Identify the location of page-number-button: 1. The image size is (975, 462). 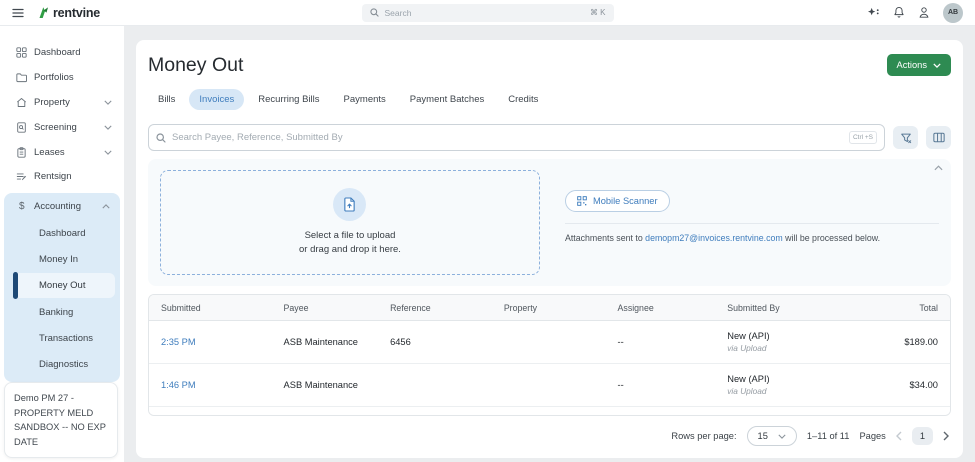
(922, 436).